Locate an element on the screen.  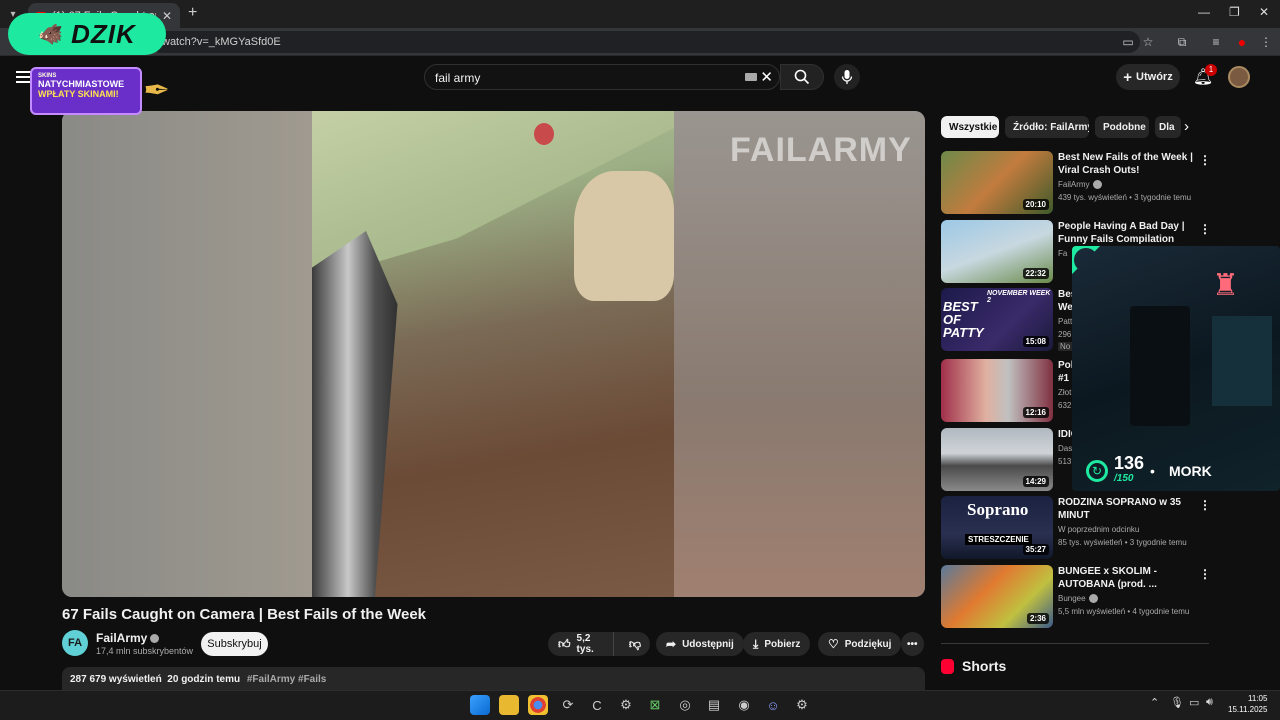
duration-badge: 15:08 is located at coordinates (1035, 341).